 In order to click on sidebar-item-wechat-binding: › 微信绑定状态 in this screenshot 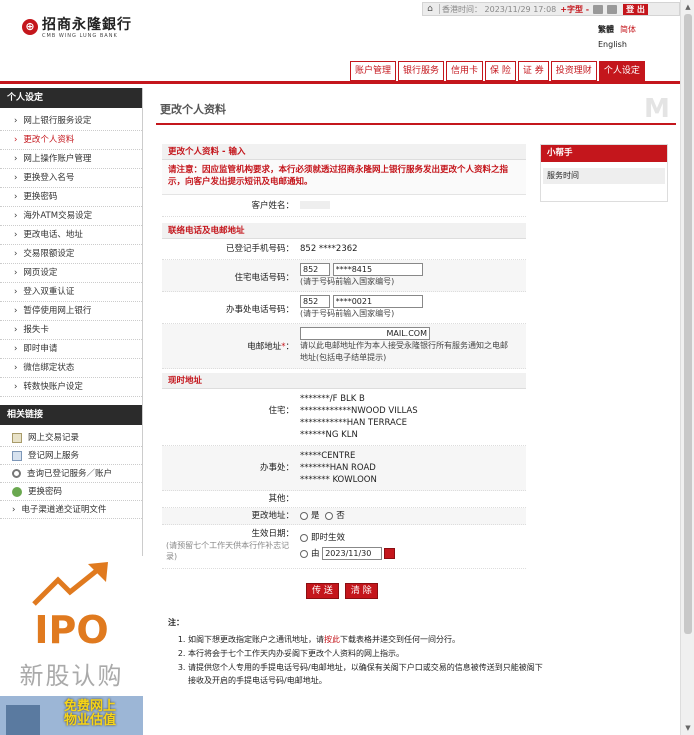, I will do `click(71, 368)`.